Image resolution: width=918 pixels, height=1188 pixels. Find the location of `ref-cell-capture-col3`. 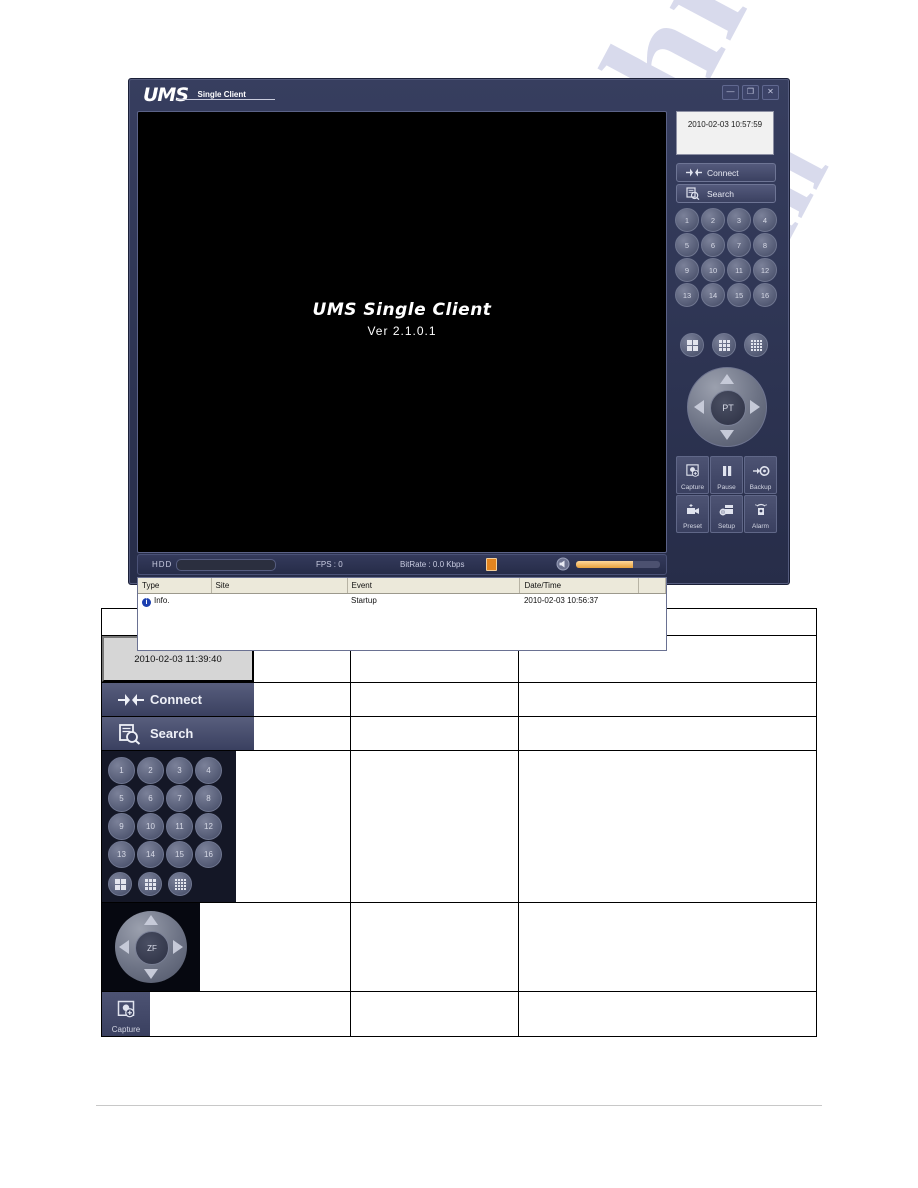

ref-cell-capture-col3 is located at coordinates (667, 1014).